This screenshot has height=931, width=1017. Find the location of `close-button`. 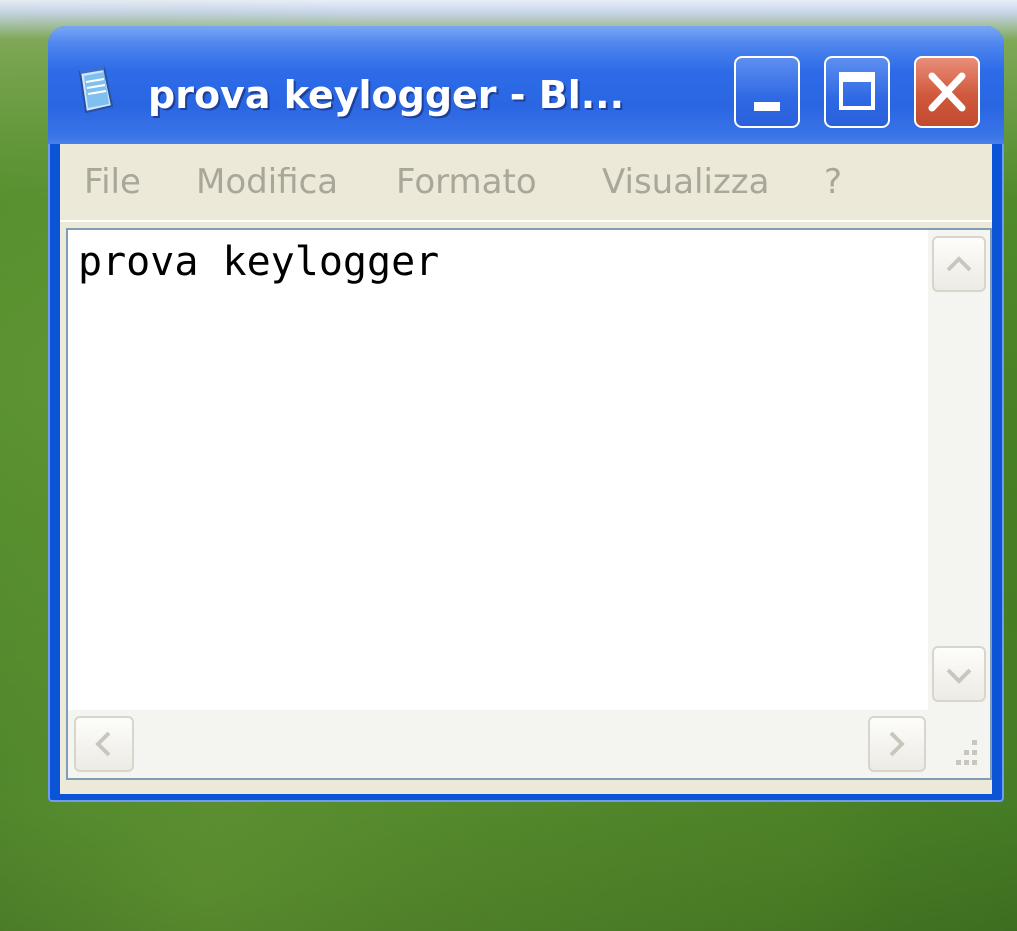

close-button is located at coordinates (947, 92).